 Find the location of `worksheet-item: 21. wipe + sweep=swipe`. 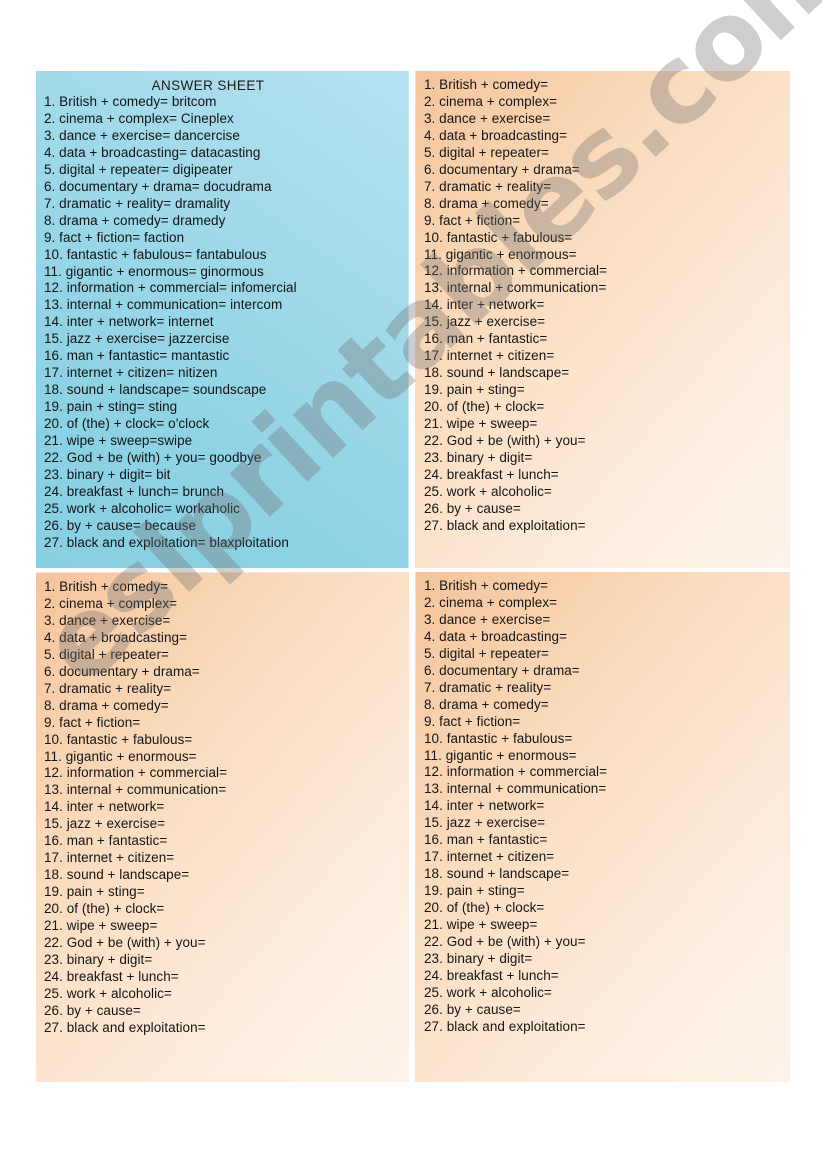

worksheet-item: 21. wipe + sweep=swipe is located at coordinates (118, 441).